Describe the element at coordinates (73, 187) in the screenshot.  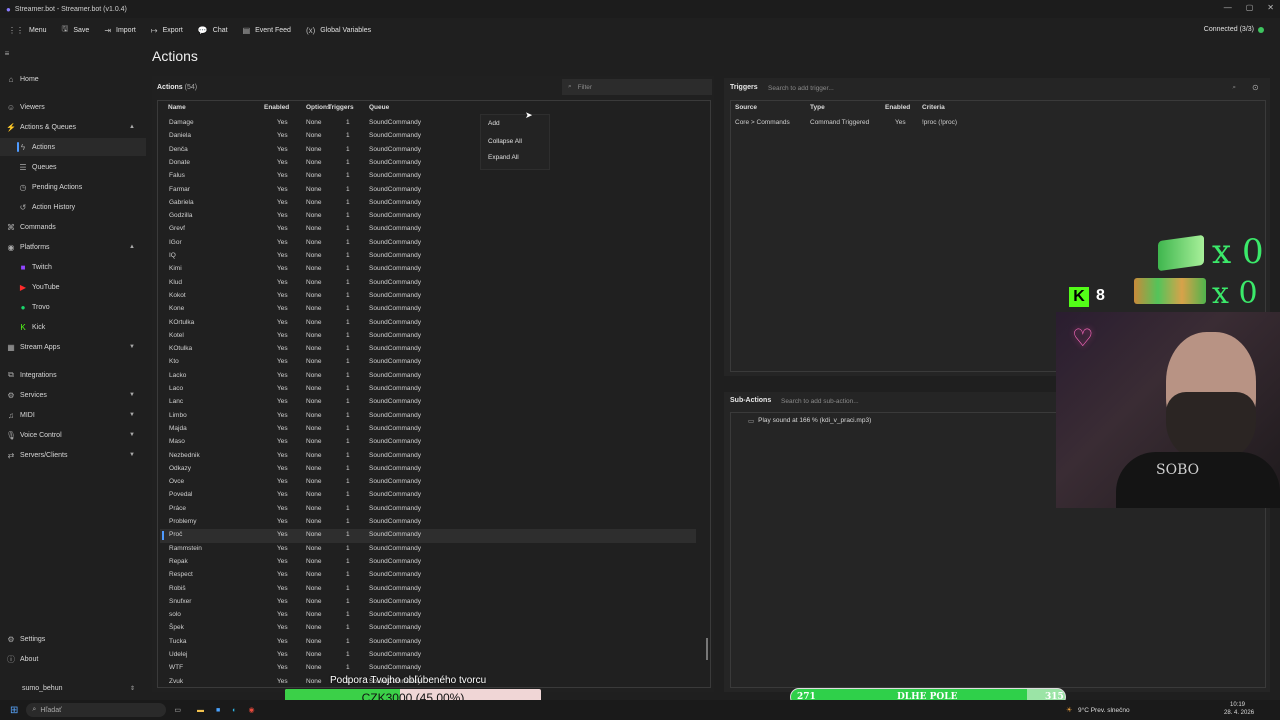
I see `sidebar-item-pending-actions: ◷ Pending Actions` at that location.